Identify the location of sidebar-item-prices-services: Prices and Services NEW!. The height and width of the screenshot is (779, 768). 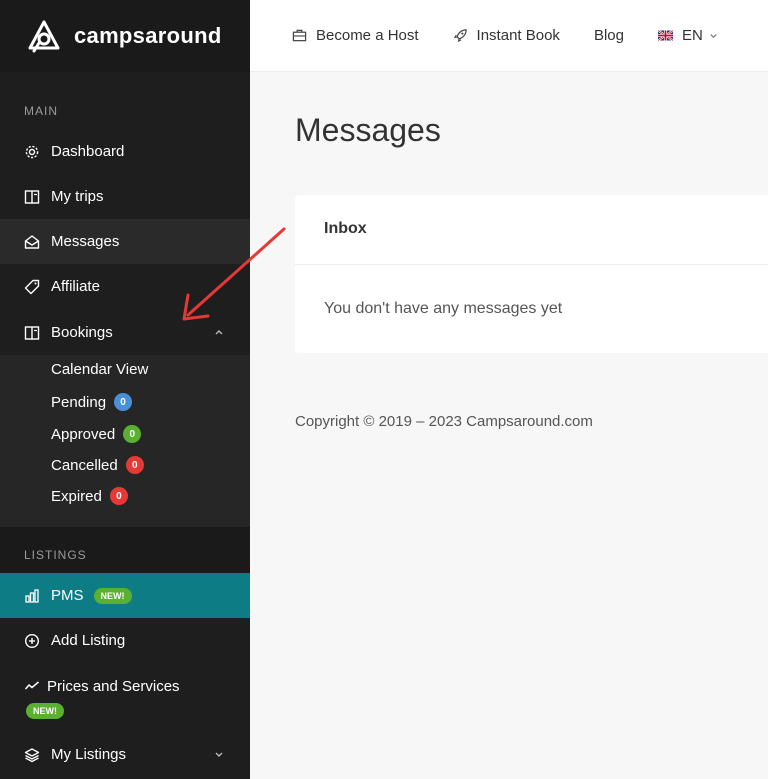
(125, 694).